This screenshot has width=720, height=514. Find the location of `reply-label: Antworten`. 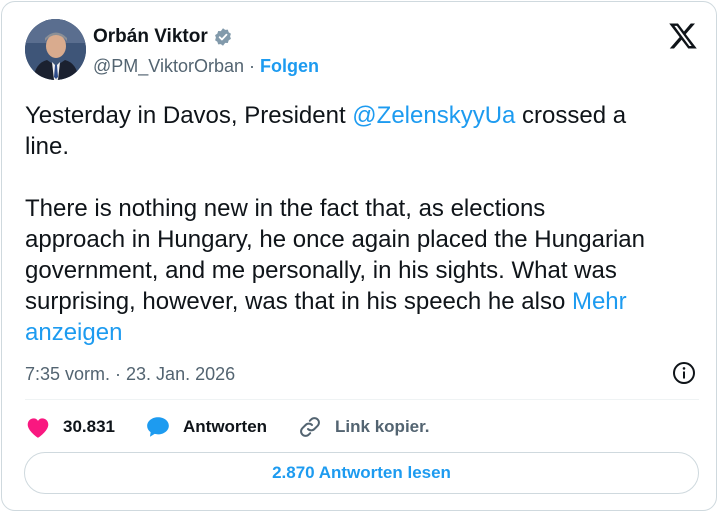

reply-label: Antworten is located at coordinates (225, 426).